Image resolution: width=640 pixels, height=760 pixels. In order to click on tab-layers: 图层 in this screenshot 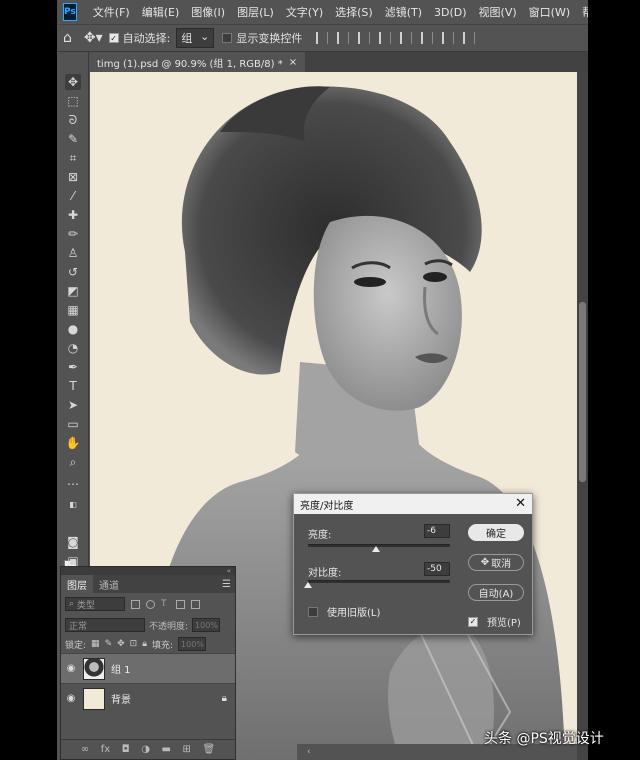, I will do `click(77, 584)`.